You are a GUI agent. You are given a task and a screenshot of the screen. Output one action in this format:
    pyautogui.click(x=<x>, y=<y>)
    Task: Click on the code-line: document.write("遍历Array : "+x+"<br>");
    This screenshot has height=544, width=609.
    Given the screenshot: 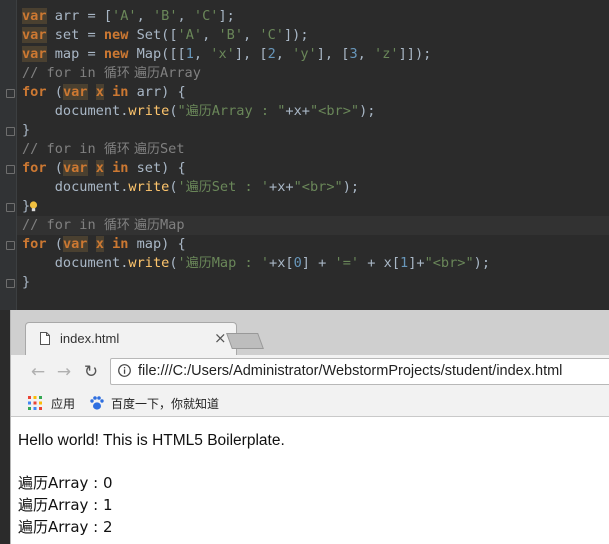 What is the action you would take?
    pyautogui.click(x=199, y=111)
    